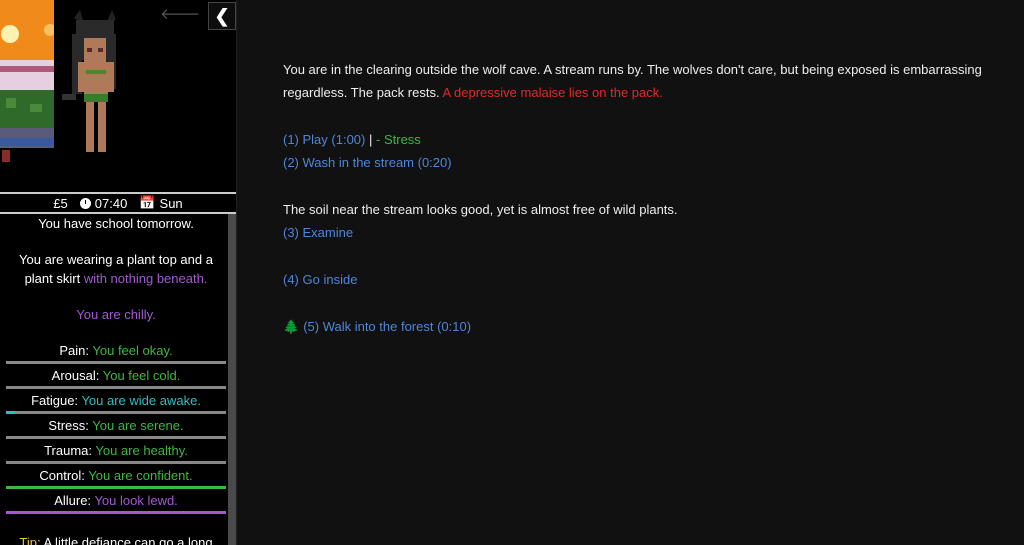 The image size is (1024, 545). I want to click on stat-row: Arousal: You feel cold., so click(116, 375).